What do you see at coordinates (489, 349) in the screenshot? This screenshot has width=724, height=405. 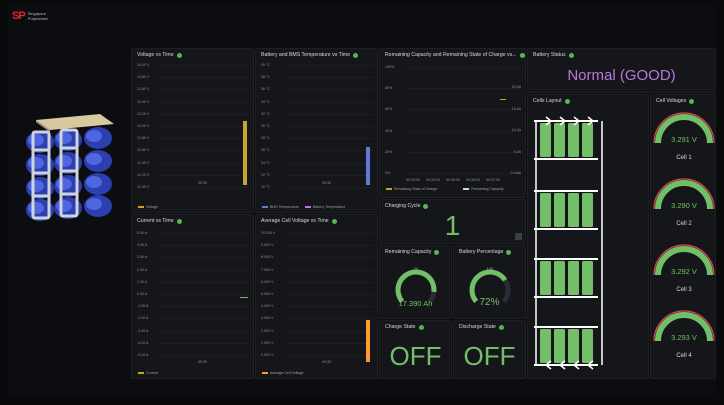 I see `panel-discharge-state: Discharge State OFF` at bounding box center [489, 349].